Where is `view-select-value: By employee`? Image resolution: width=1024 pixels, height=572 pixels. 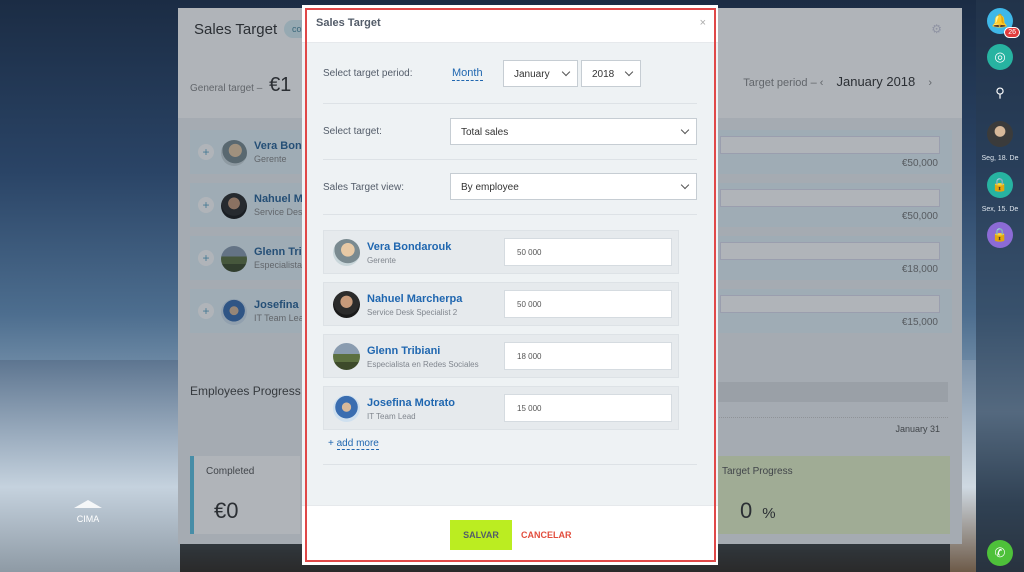
view-select-value: By employee is located at coordinates (490, 187).